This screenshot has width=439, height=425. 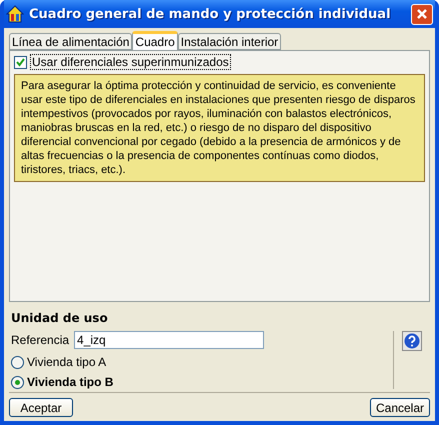 I want to click on dialog-button: Aceptar, so click(x=41, y=407).